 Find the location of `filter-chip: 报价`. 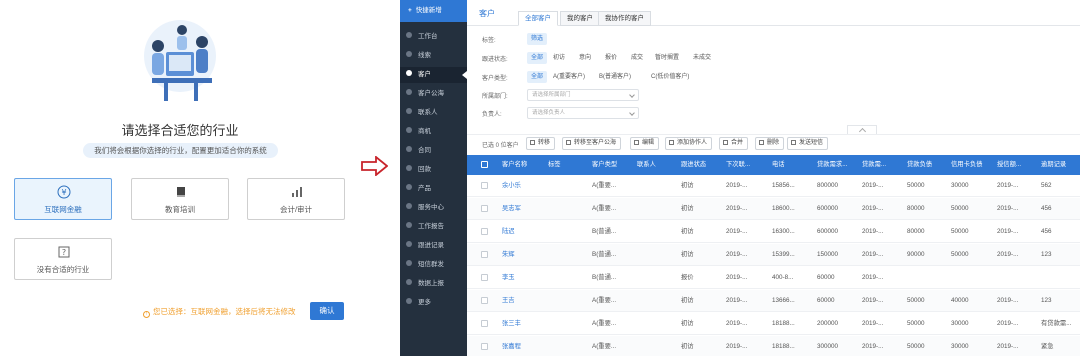

filter-chip: 报价 is located at coordinates (611, 58).